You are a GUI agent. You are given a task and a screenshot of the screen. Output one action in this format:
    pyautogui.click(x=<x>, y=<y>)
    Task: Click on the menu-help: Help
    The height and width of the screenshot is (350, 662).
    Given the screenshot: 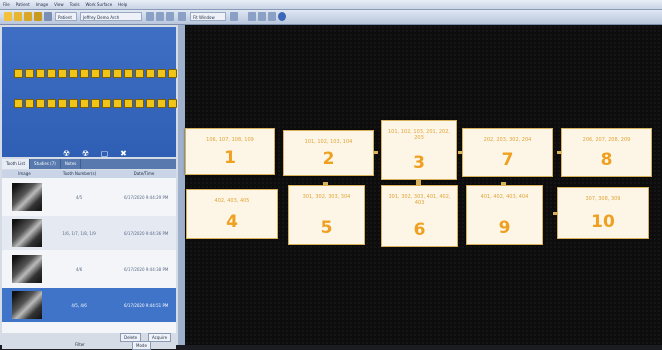 What is the action you would take?
    pyautogui.click(x=122, y=5)
    